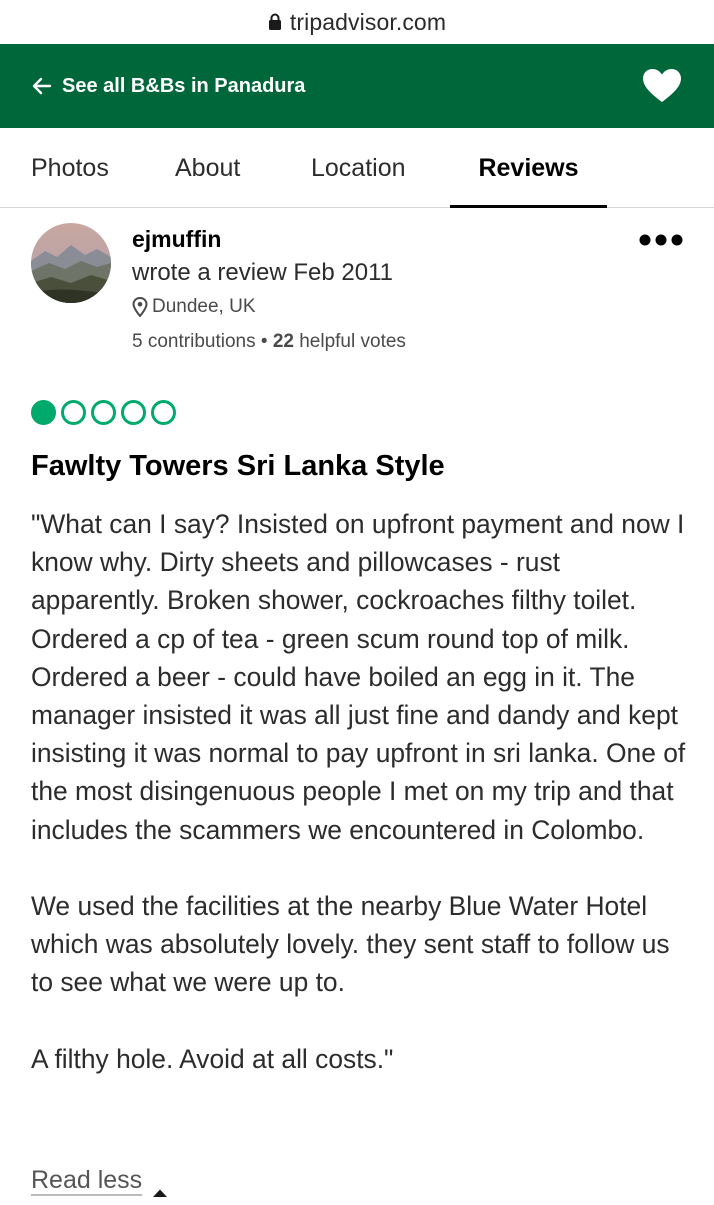 Image resolution: width=714 pixels, height=1205 pixels. What do you see at coordinates (528, 168) in the screenshot?
I see `tab-reviews: Reviews` at bounding box center [528, 168].